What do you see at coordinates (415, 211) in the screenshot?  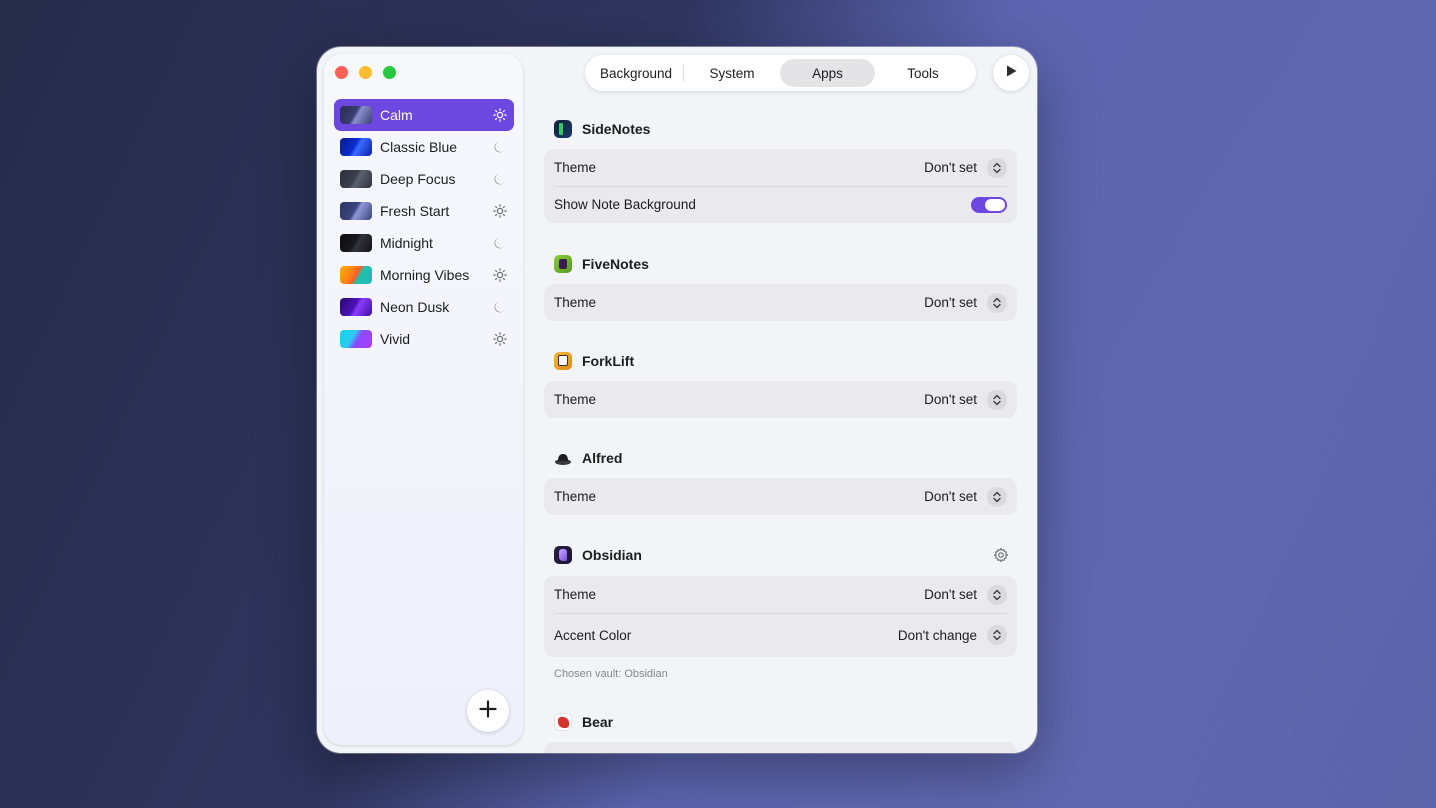 I see `theme-name: Fresh Start` at bounding box center [415, 211].